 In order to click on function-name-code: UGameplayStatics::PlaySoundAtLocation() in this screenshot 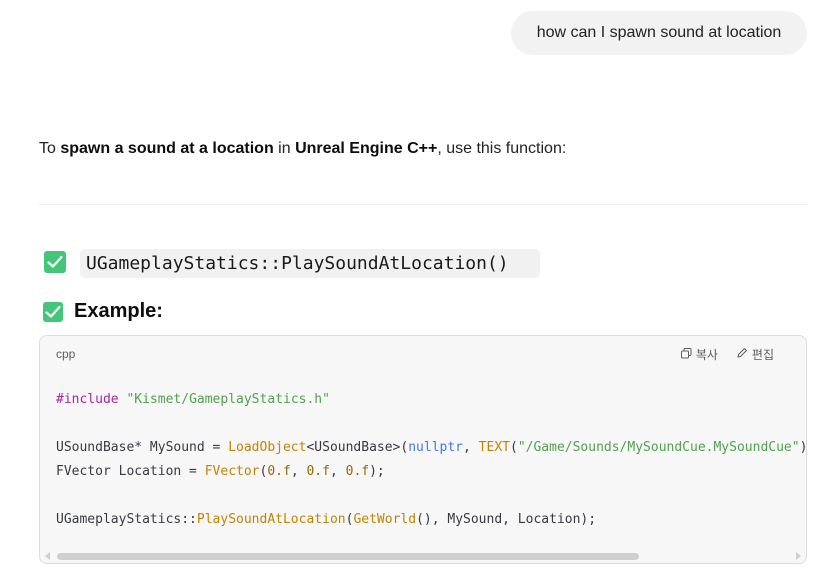, I will do `click(310, 263)`.